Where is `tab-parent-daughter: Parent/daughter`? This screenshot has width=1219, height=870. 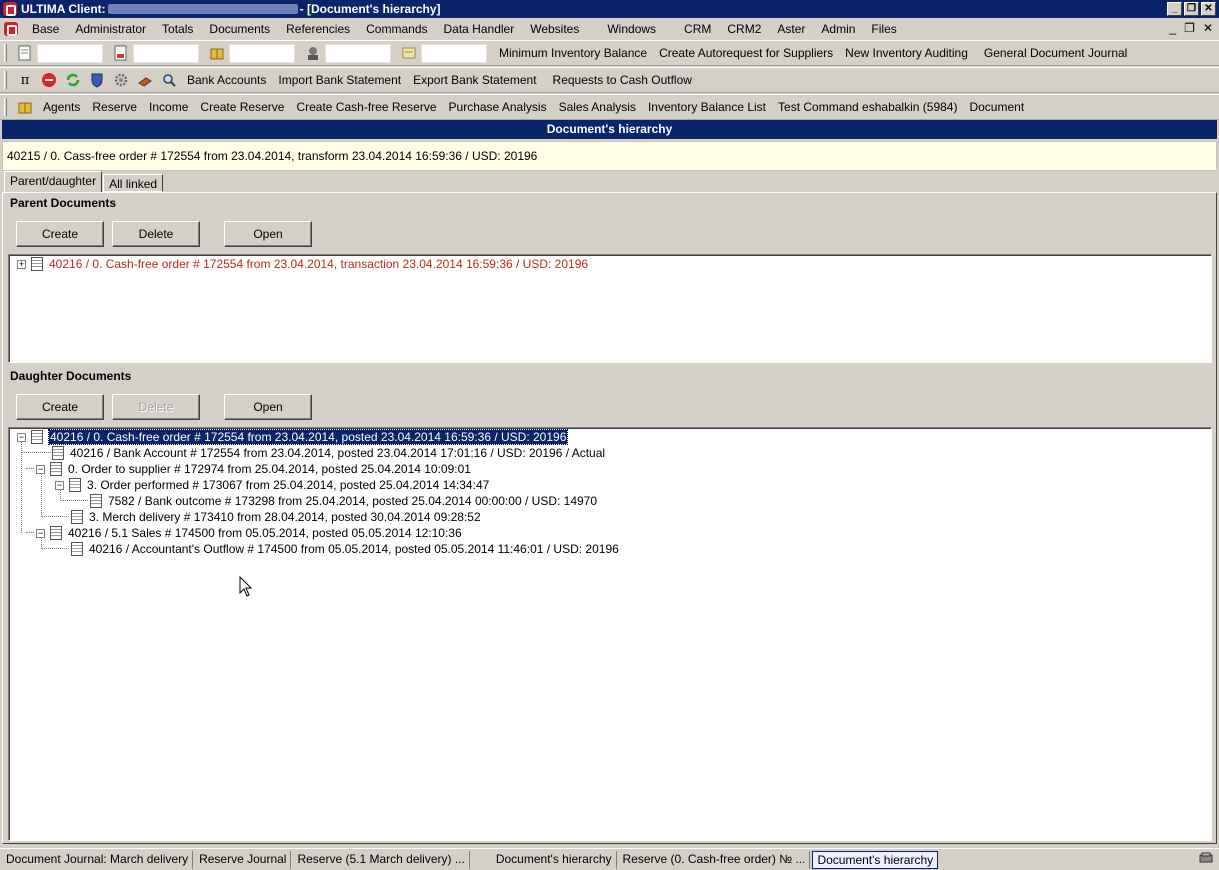
tab-parent-daughter: Parent/daughter is located at coordinates (53, 181).